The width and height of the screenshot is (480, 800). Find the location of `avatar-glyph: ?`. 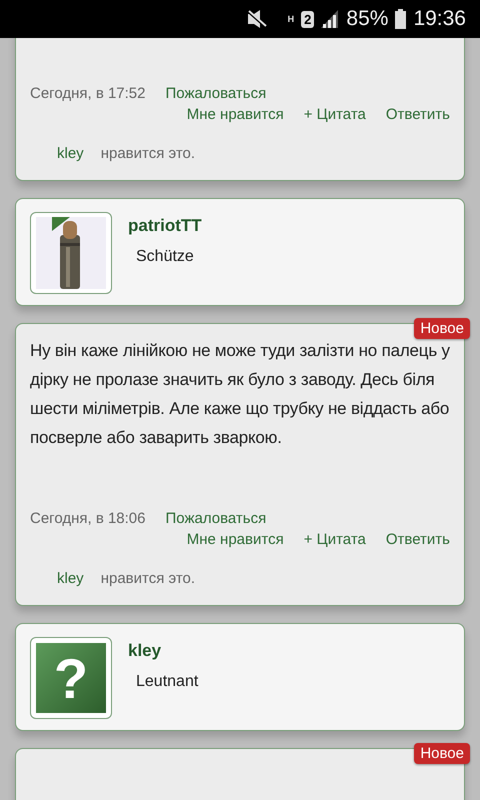

avatar-glyph: ? is located at coordinates (71, 678).